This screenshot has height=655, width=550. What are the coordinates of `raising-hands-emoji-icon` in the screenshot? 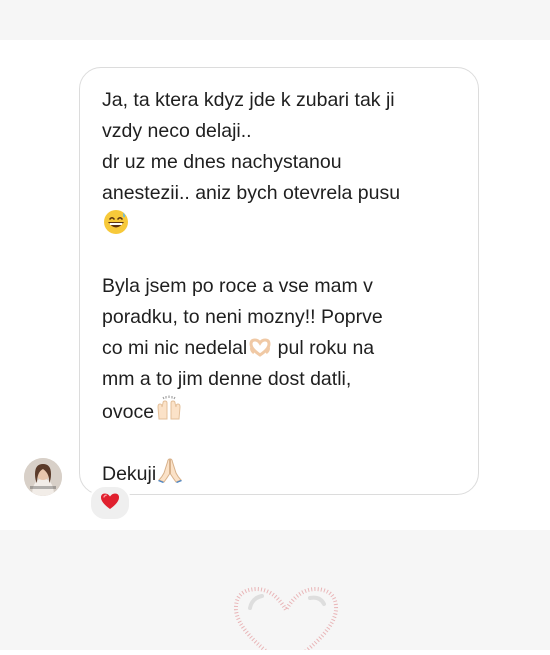 It's located at (169, 413).